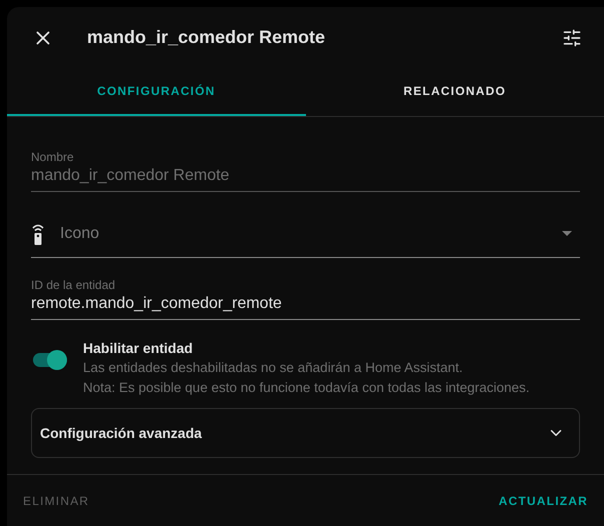 This screenshot has height=526, width=604. I want to click on tab: CONFIGURACIÓN, so click(156, 92).